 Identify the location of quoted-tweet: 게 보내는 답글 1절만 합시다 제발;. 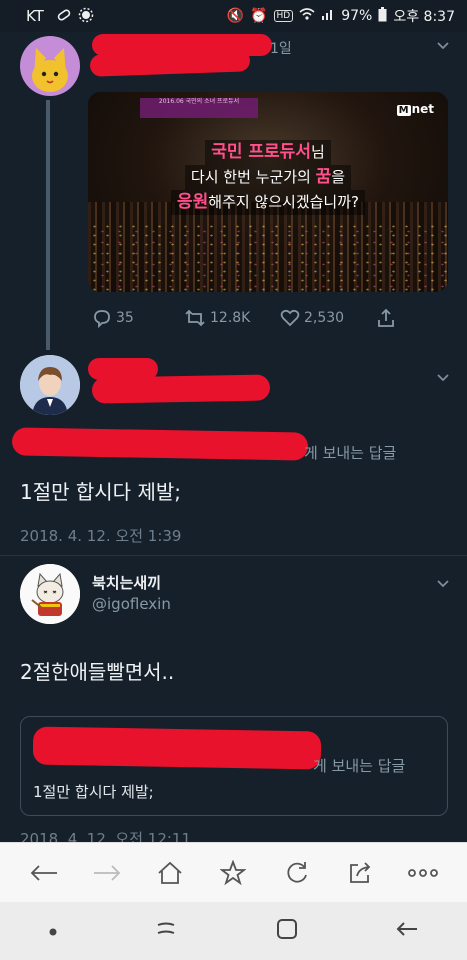
(234, 766).